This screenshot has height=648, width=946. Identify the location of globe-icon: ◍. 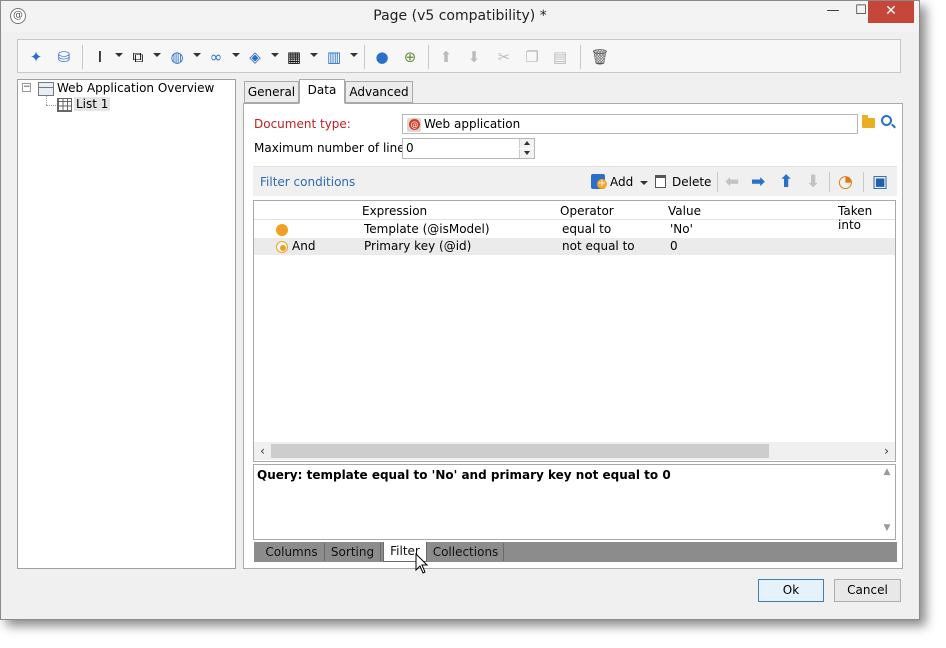
(177, 57).